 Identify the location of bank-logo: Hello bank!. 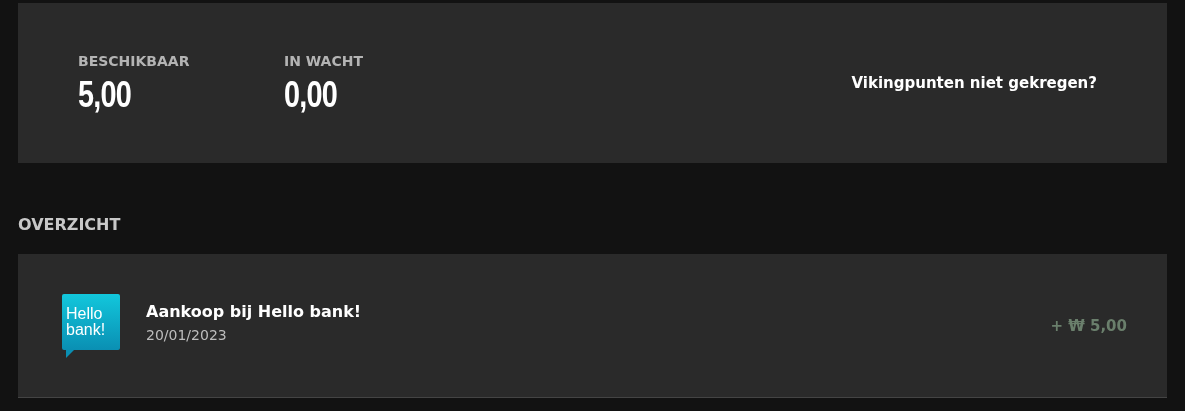
(91, 325).